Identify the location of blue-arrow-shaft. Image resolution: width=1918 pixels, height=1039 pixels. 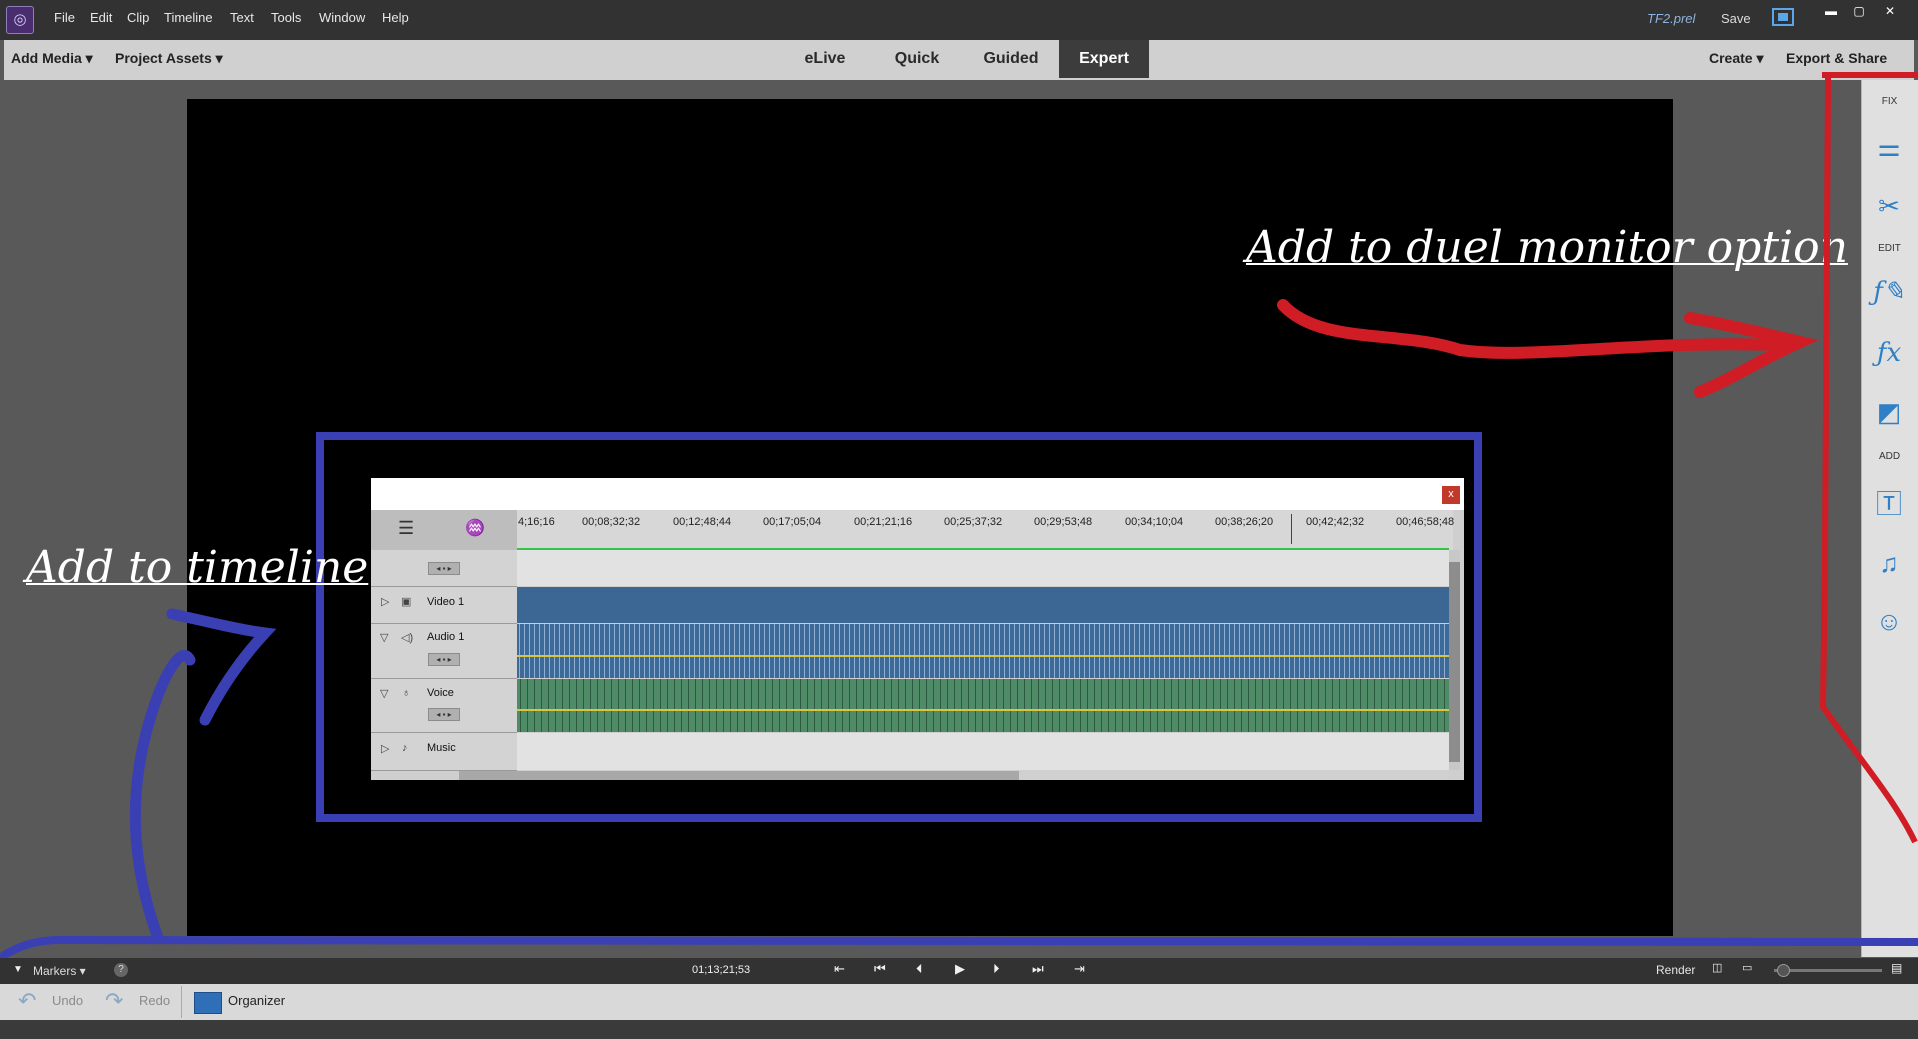
(162, 797).